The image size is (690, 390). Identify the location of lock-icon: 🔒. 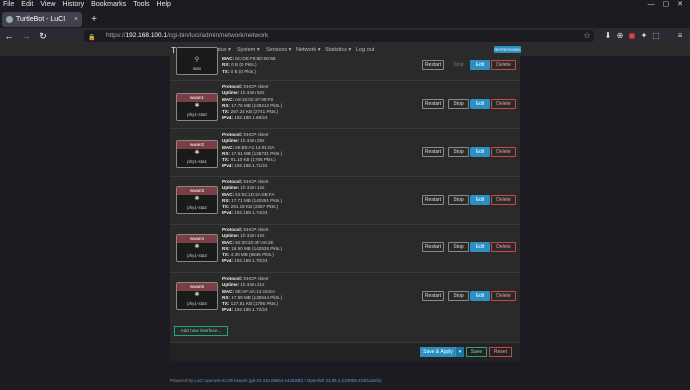
(92, 38).